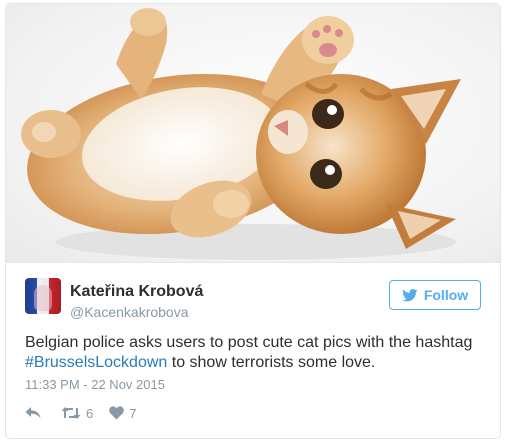 This screenshot has height=443, width=506. I want to click on tweet-text-after: to show terrorists some love., so click(271, 362).